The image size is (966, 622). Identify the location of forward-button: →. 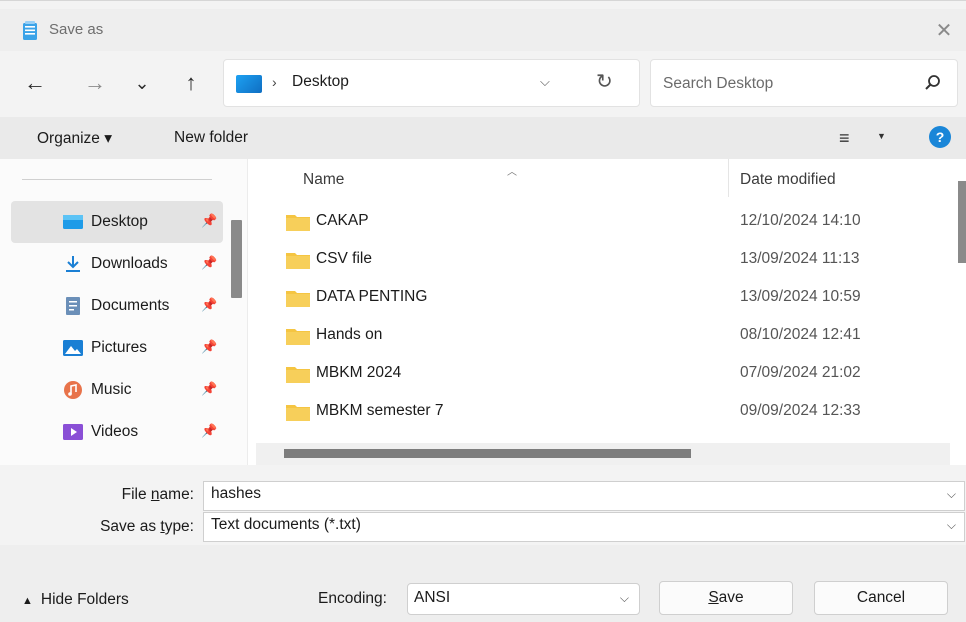
(95, 83).